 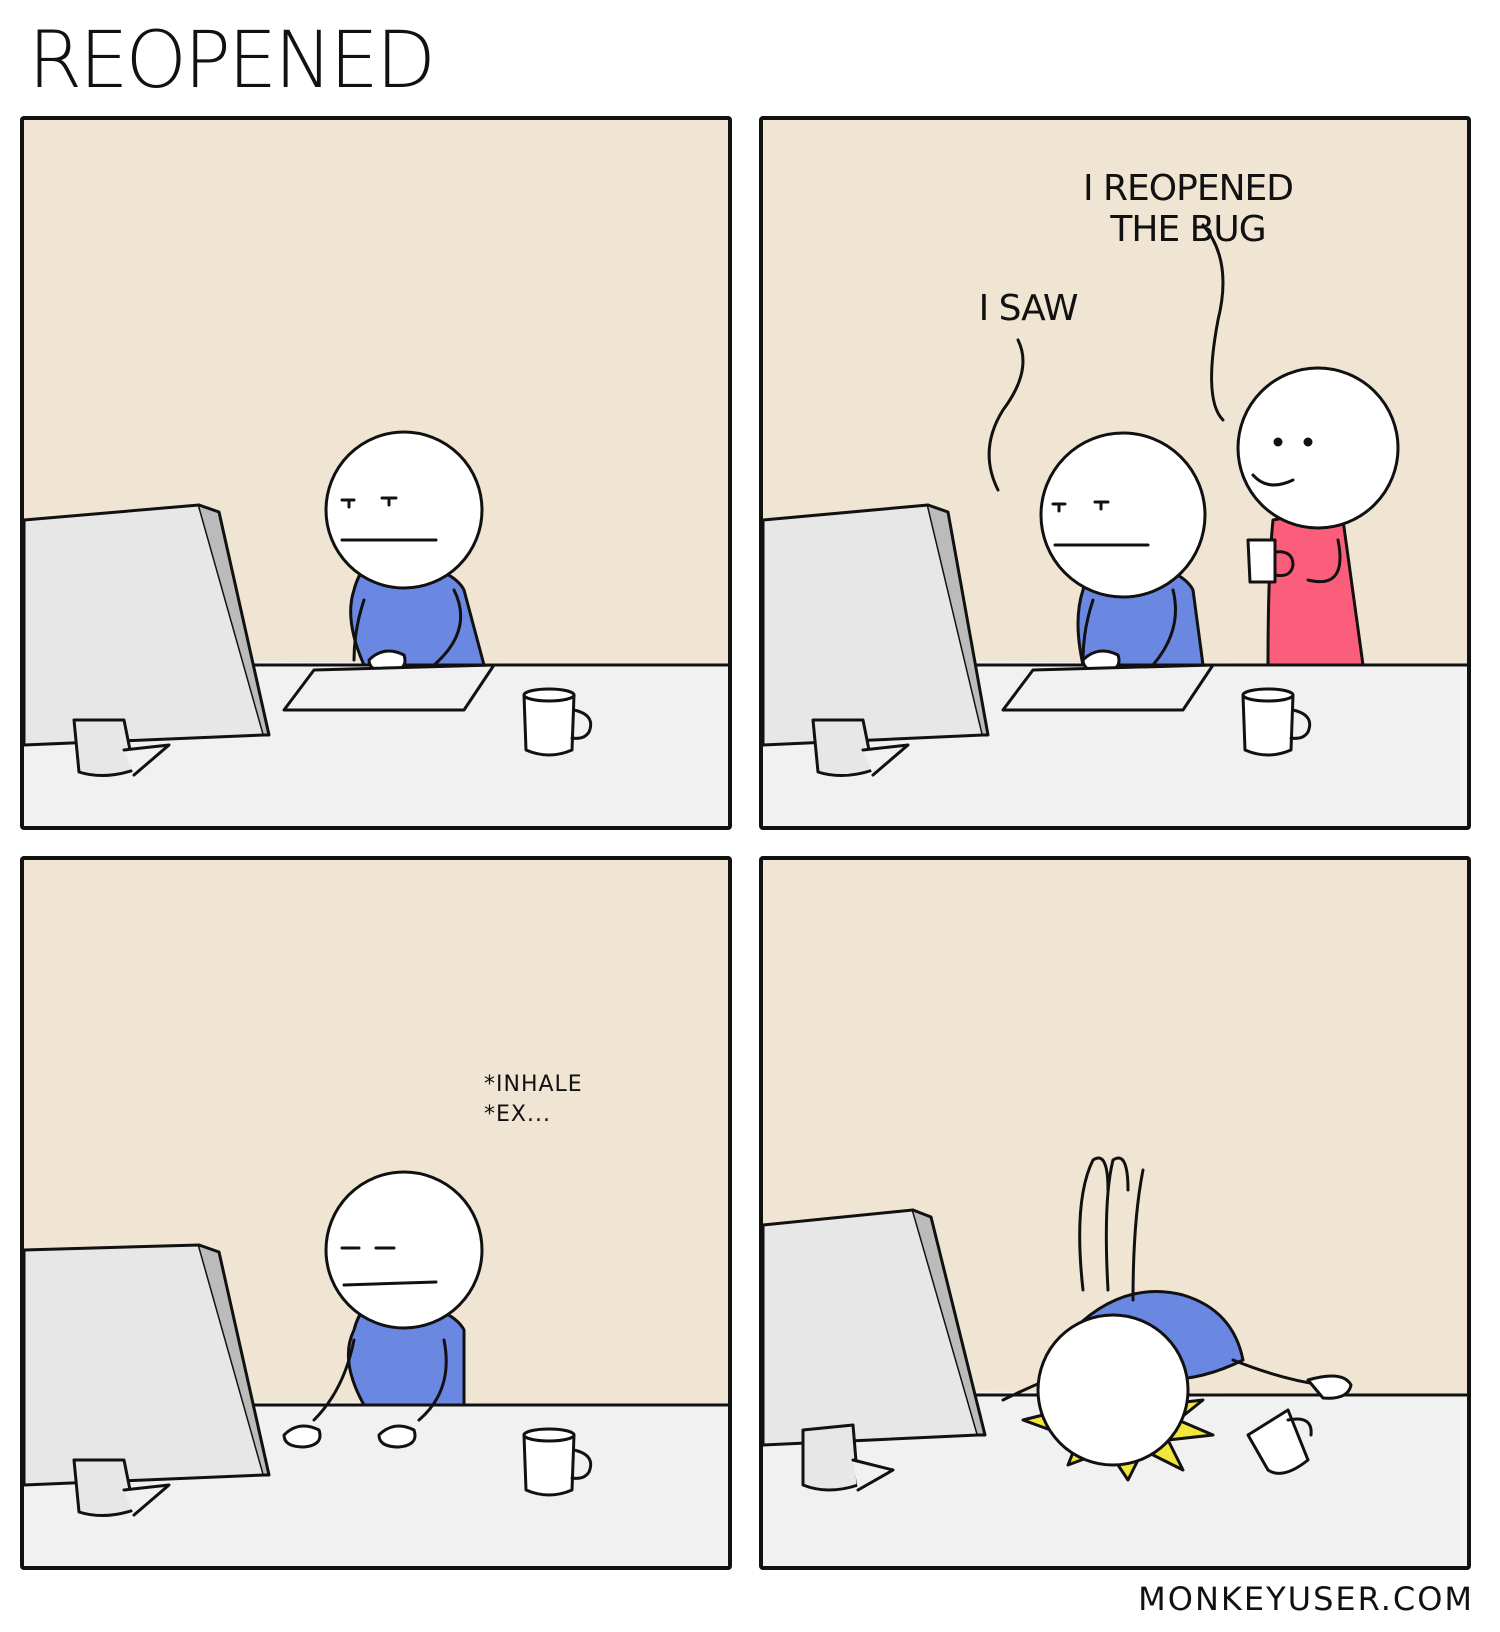 What do you see at coordinates (549, 725) in the screenshot?
I see `coffee-mug` at bounding box center [549, 725].